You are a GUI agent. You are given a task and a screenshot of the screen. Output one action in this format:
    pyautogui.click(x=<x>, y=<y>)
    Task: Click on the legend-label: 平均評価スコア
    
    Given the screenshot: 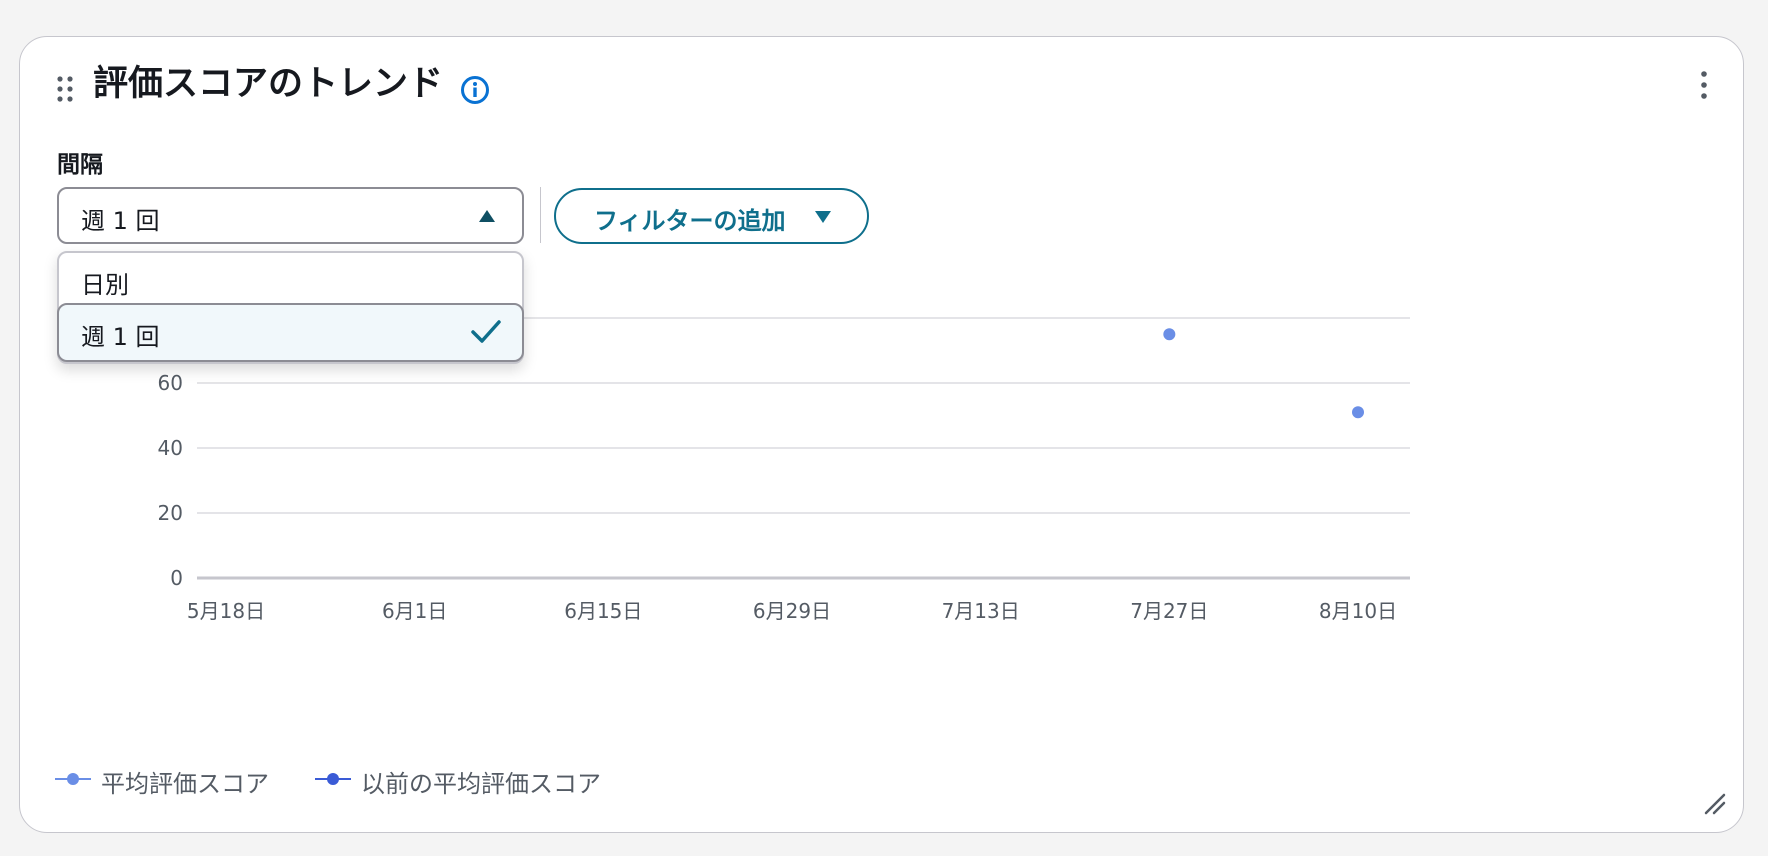 What is the action you would take?
    pyautogui.click(x=185, y=784)
    